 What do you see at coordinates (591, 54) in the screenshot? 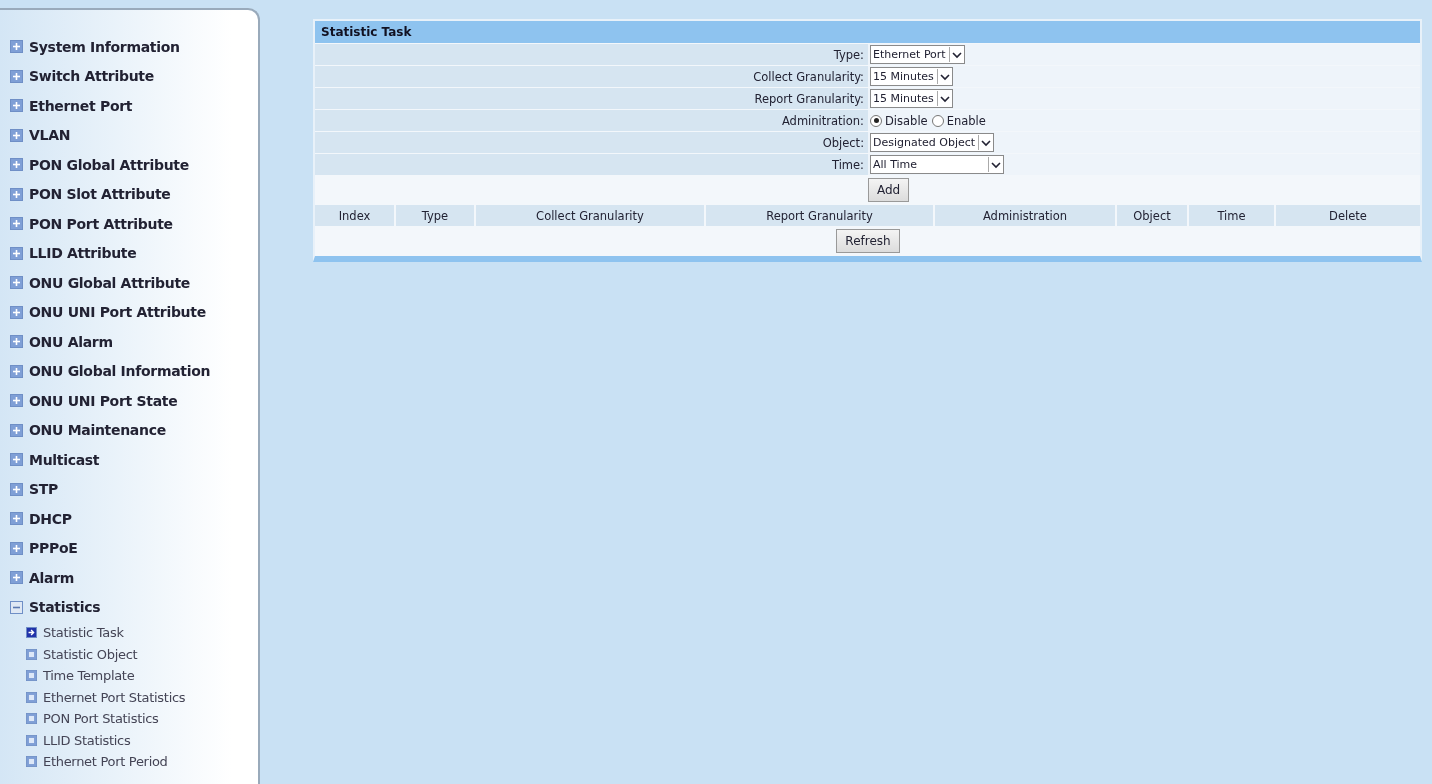
I see `field-label: Type:` at bounding box center [591, 54].